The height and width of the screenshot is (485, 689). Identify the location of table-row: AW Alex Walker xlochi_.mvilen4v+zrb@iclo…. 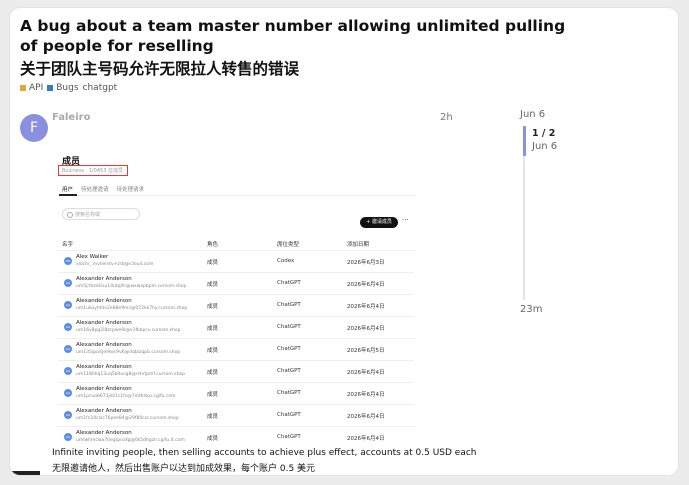
(236, 261).